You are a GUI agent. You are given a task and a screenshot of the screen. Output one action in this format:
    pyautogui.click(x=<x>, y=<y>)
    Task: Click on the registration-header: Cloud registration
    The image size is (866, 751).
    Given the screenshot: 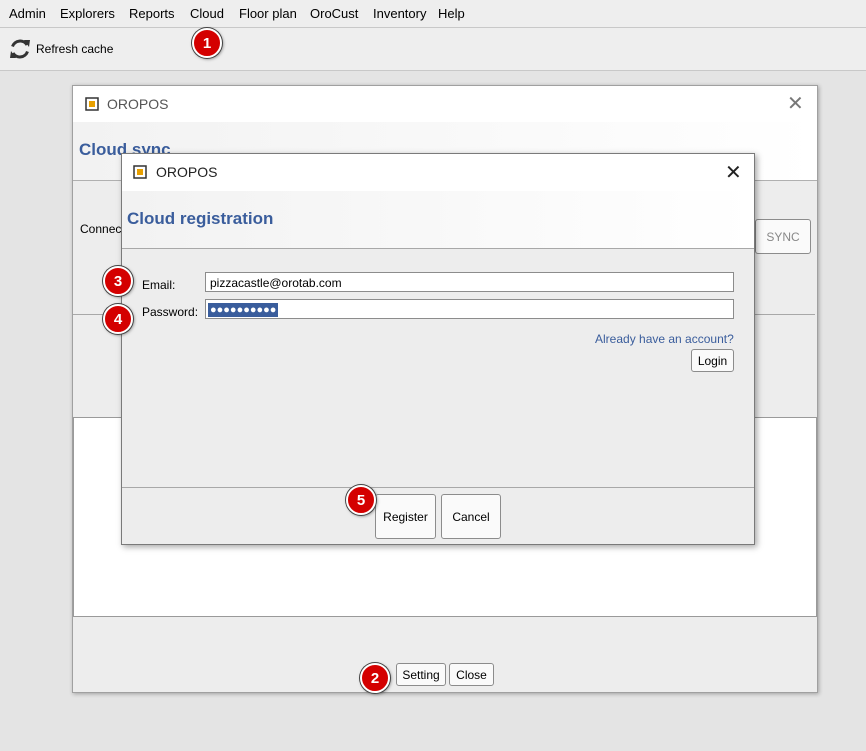 What is the action you would take?
    pyautogui.click(x=438, y=220)
    